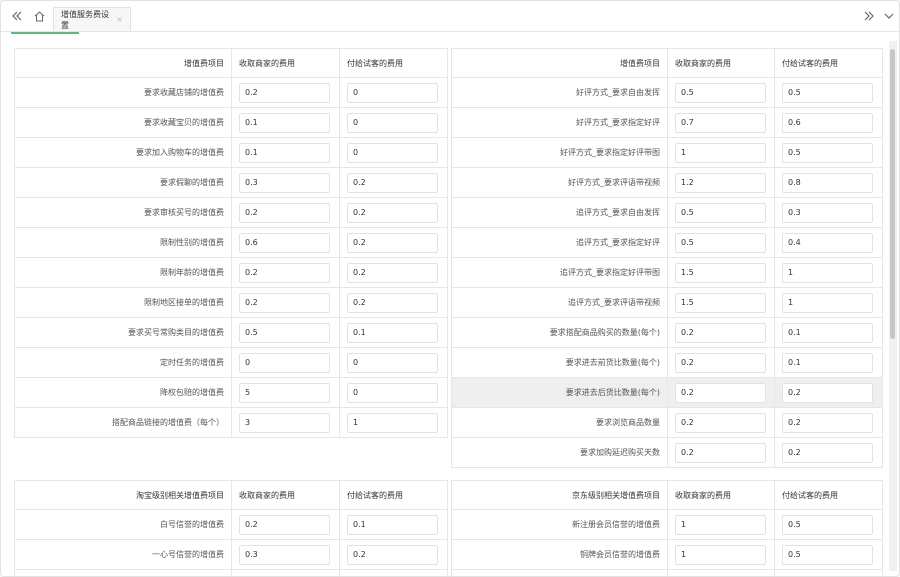 Image resolution: width=900 pixels, height=577 pixels. I want to click on table-row: 追评方式_要求指定好评带图, so click(667, 272).